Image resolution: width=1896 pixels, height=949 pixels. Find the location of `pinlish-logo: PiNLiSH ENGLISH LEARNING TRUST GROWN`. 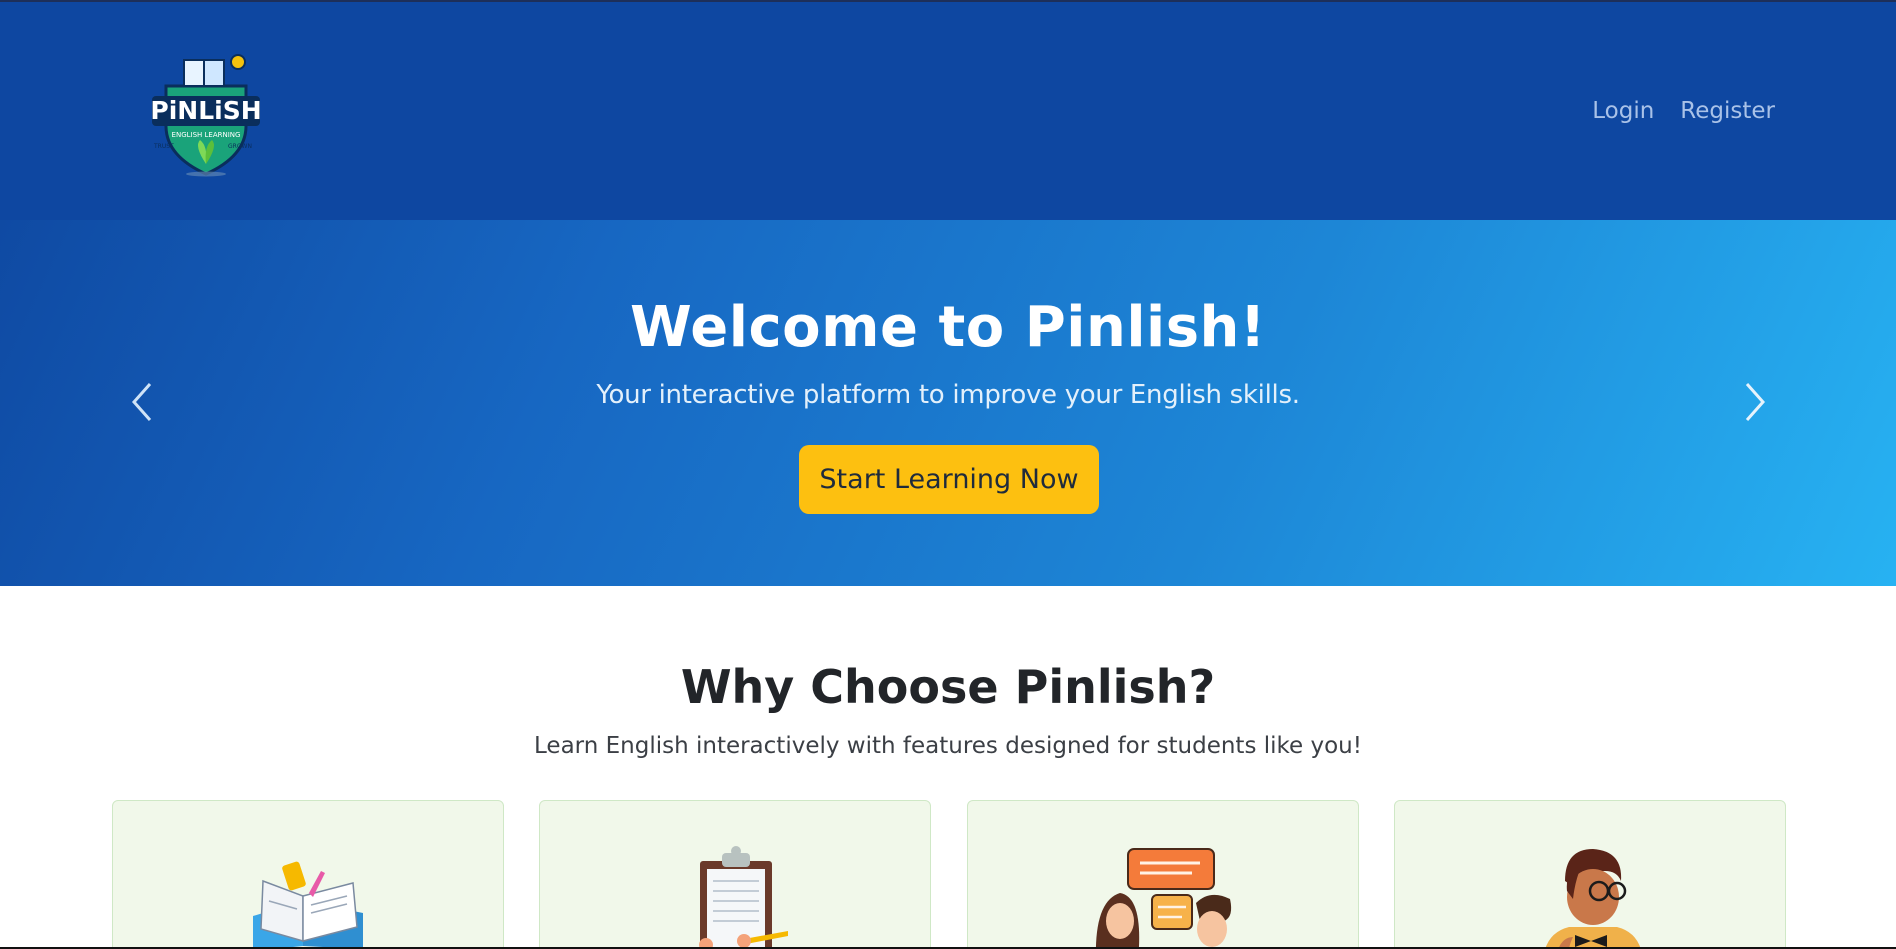

pinlish-logo: PiNLiSH ENGLISH LEARNING TRUST GROWN is located at coordinates (206, 112).